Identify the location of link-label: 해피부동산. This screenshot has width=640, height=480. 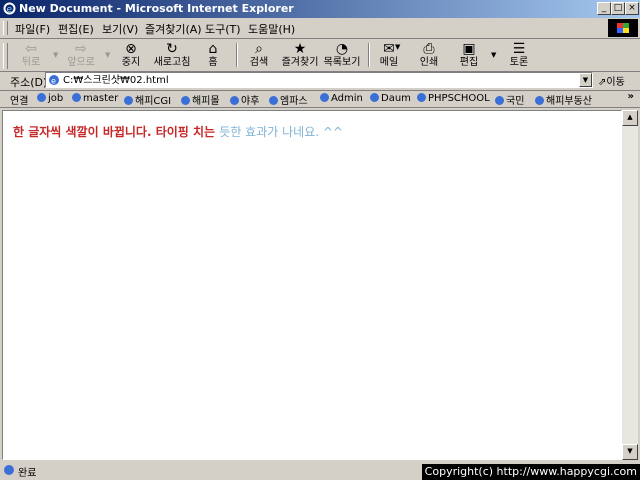
(569, 101).